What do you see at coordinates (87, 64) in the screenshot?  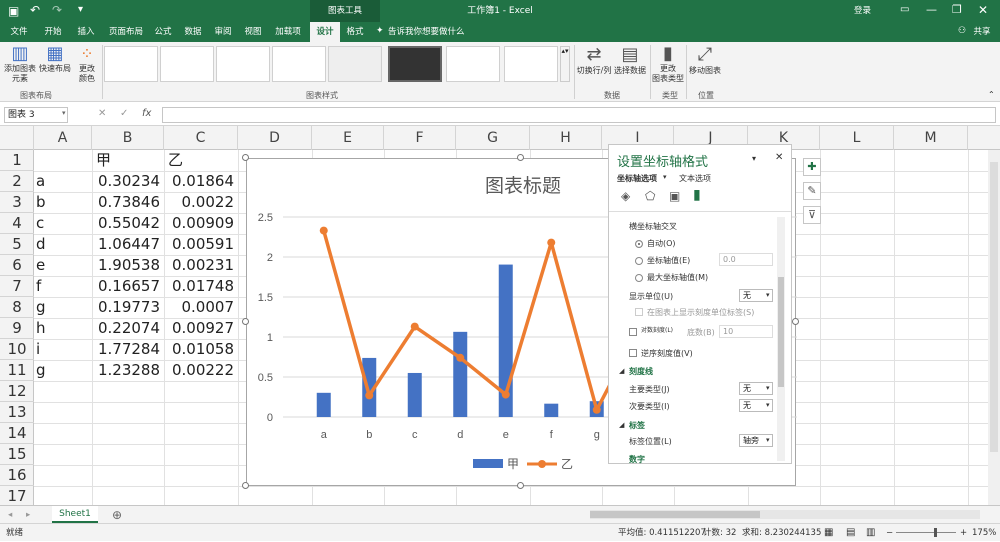 I see `change-colors-button: ⁘ 更改 颜色` at bounding box center [87, 64].